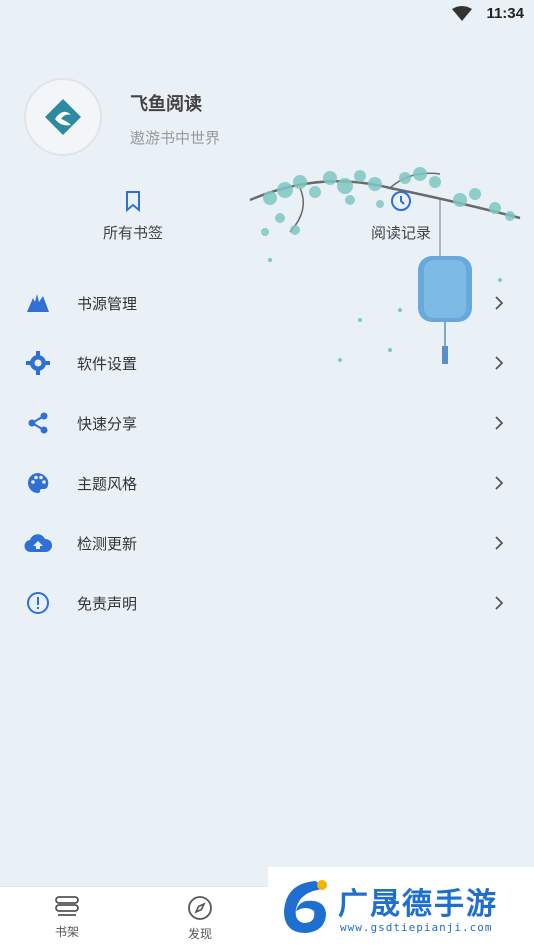 This screenshot has height=949, width=534. What do you see at coordinates (505, 13) in the screenshot?
I see `status-time: 11:34` at bounding box center [505, 13].